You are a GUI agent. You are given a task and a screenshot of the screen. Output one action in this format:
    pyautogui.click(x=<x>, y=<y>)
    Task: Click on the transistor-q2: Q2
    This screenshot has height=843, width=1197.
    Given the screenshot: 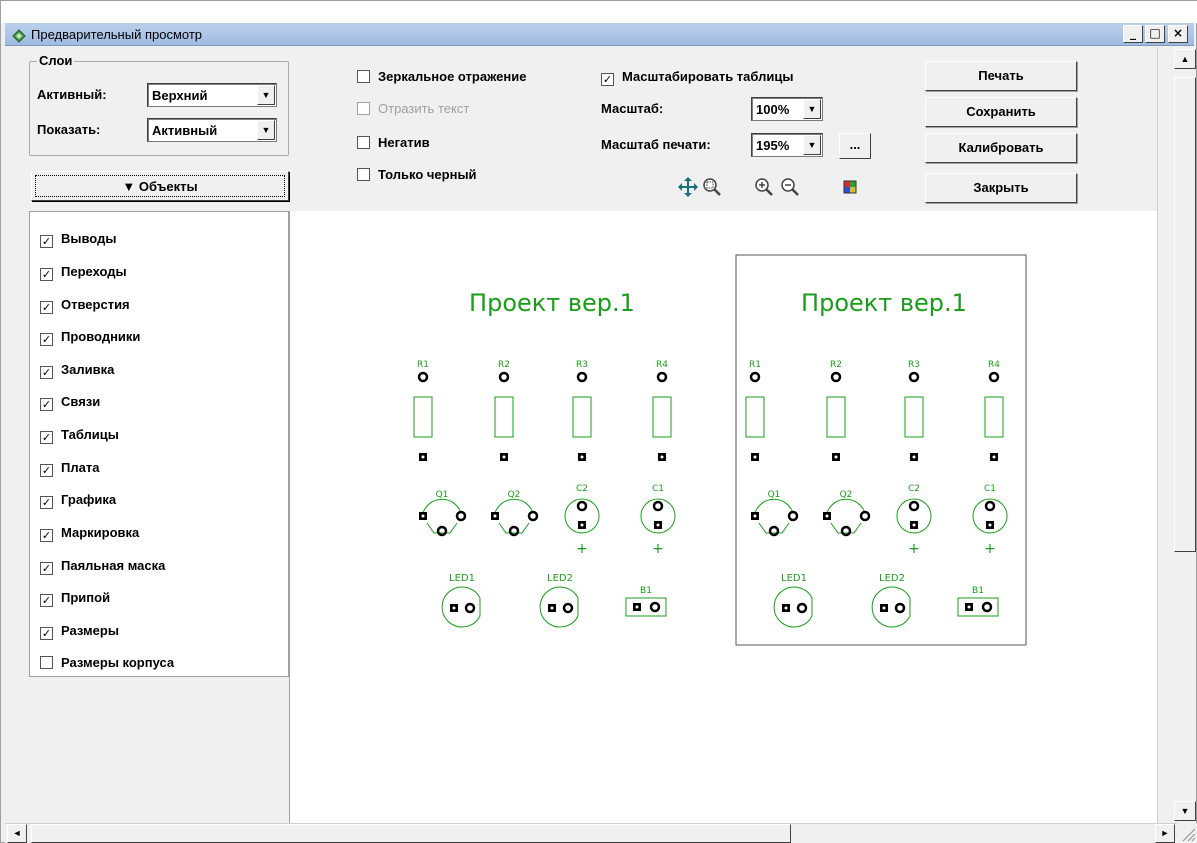 What is the action you would take?
    pyautogui.click(x=847, y=513)
    